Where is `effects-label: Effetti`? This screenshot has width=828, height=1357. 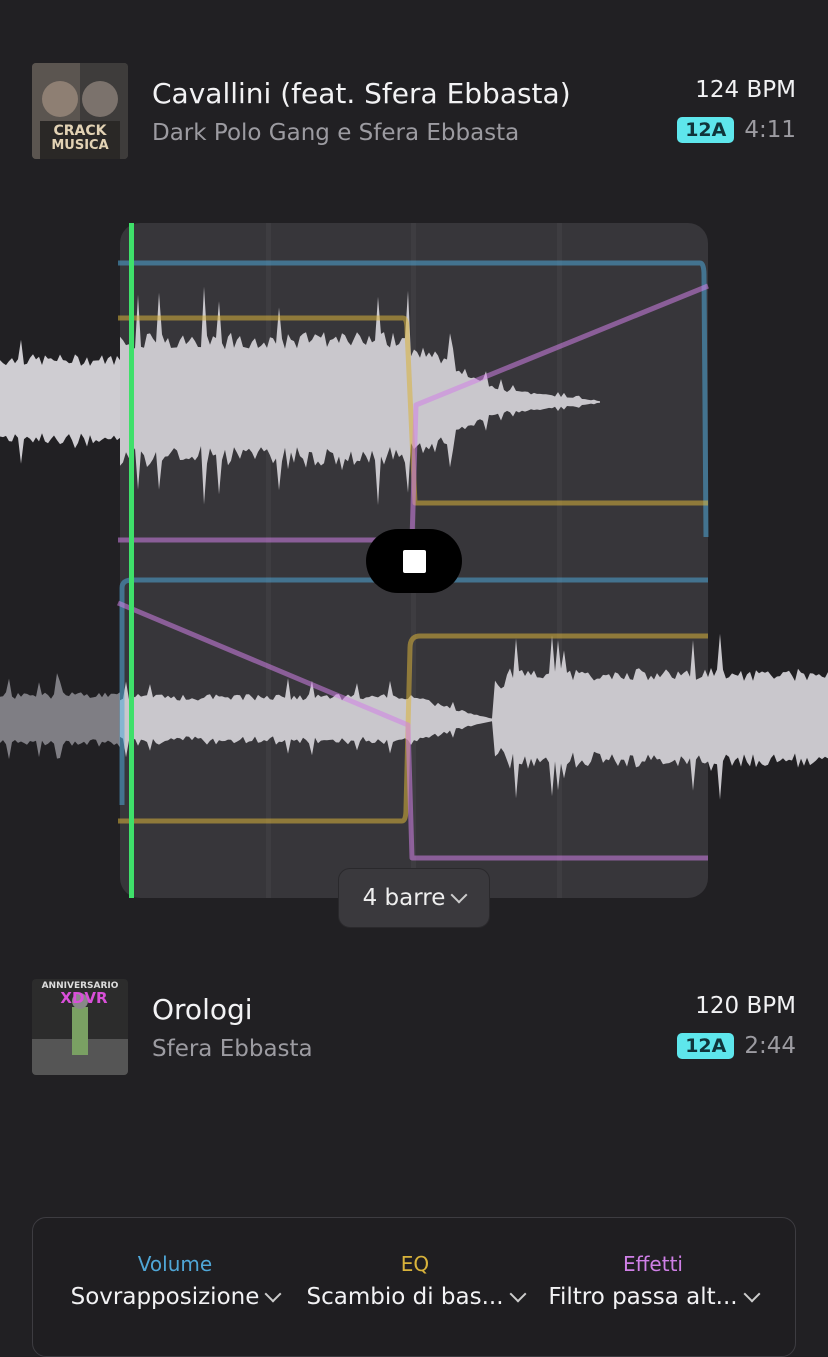 effects-label: Effetti is located at coordinates (653, 1264).